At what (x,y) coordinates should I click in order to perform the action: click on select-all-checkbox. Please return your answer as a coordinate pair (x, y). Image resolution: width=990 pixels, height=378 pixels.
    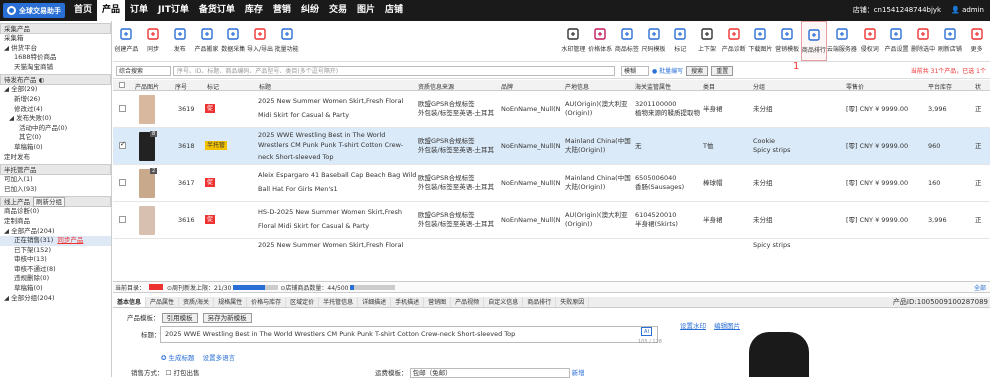
    Looking at the image, I should click on (122, 85).